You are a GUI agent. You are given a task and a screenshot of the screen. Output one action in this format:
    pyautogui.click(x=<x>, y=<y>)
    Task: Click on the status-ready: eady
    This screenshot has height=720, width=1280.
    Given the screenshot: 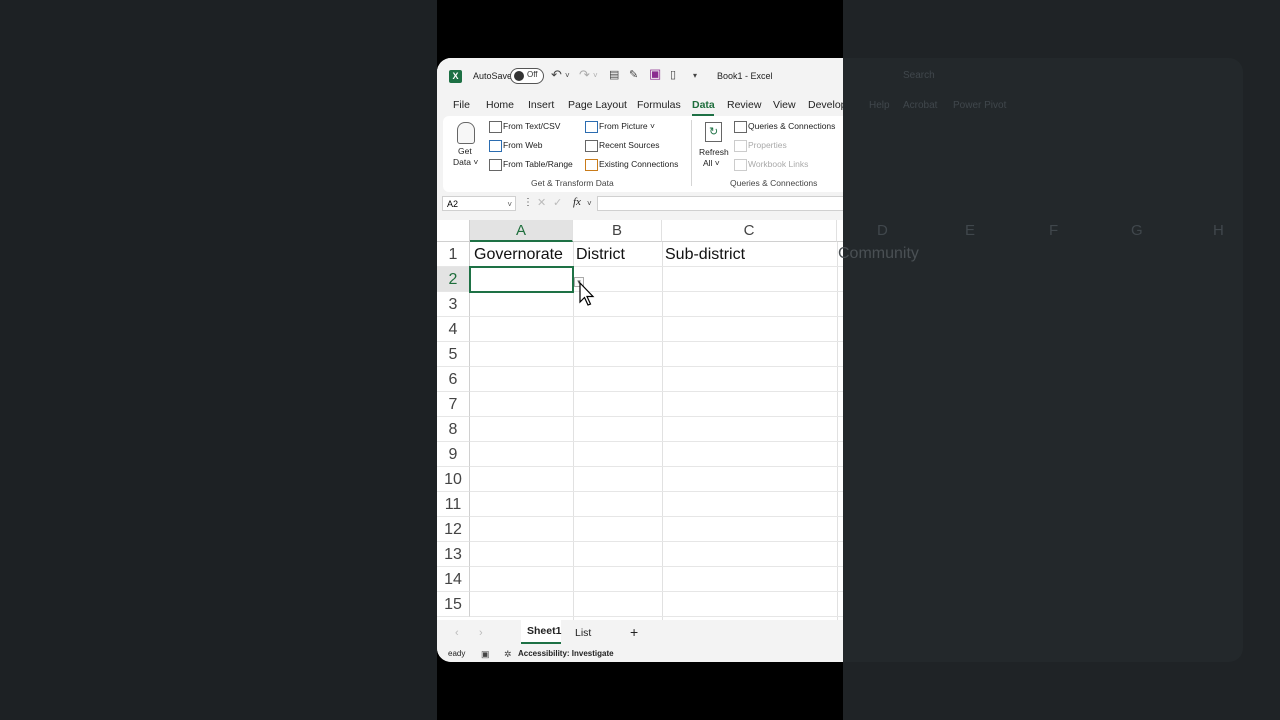 What is the action you would take?
    pyautogui.click(x=457, y=653)
    